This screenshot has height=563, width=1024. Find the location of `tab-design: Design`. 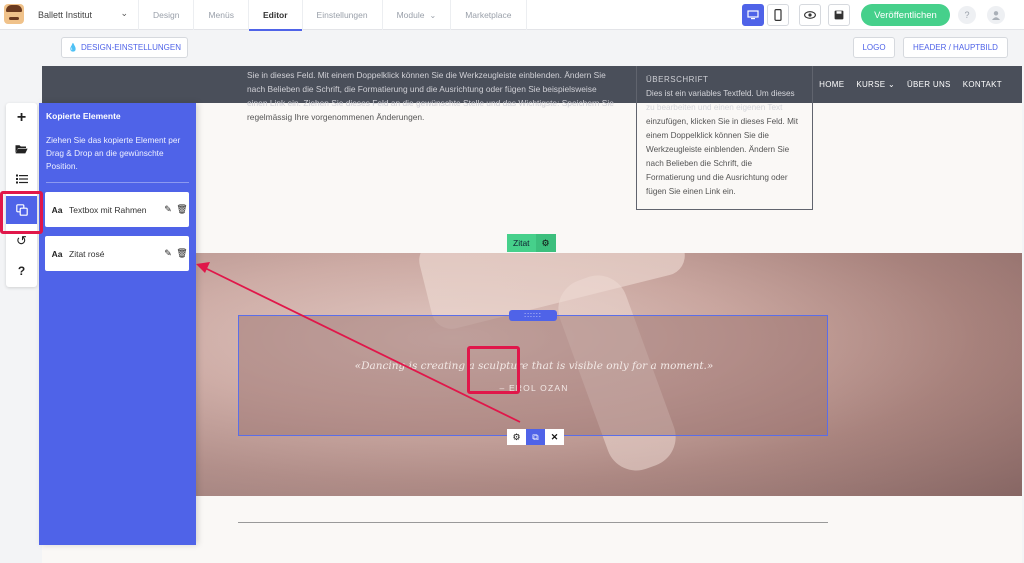

tab-design: Design is located at coordinates (165, 15).